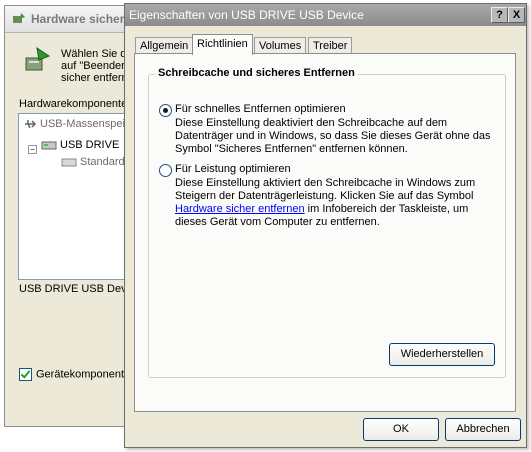 The height and width of the screenshot is (452, 531). Describe the element at coordinates (330, 45) in the screenshot. I see `tab-driver: Treiber` at that location.